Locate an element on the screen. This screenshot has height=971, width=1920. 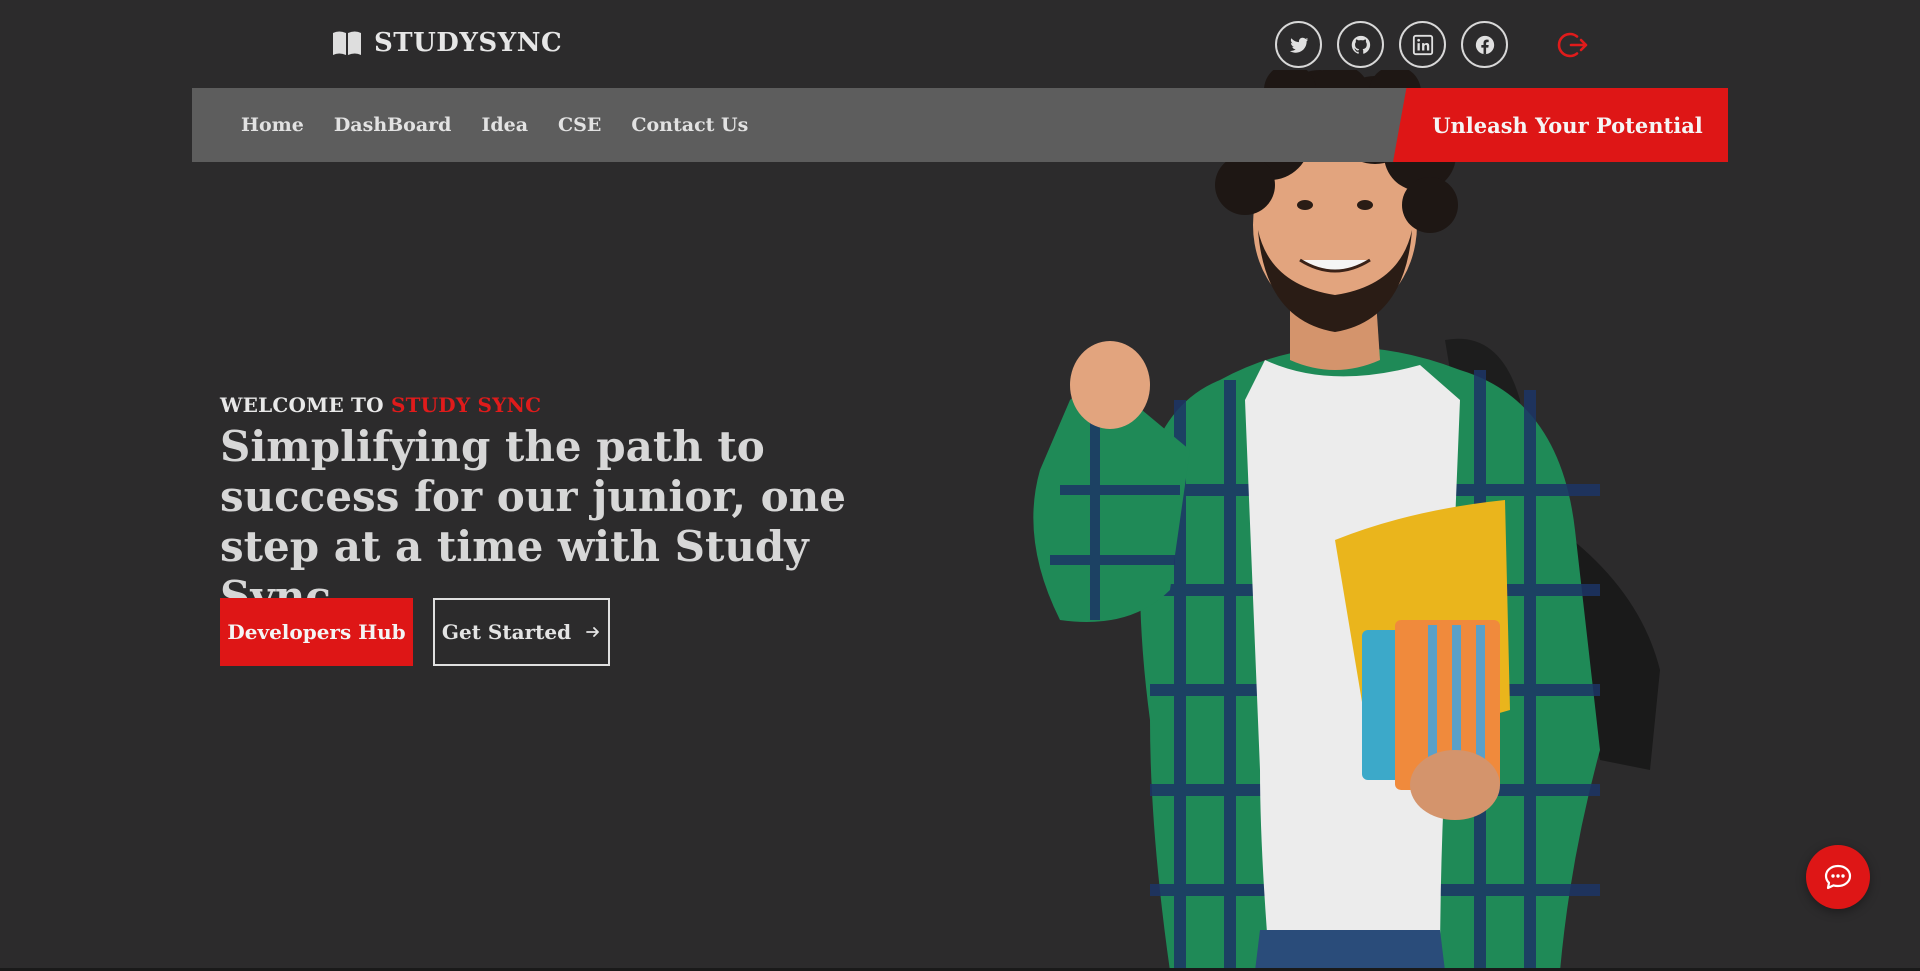
facebook-icon is located at coordinates (1485, 45).